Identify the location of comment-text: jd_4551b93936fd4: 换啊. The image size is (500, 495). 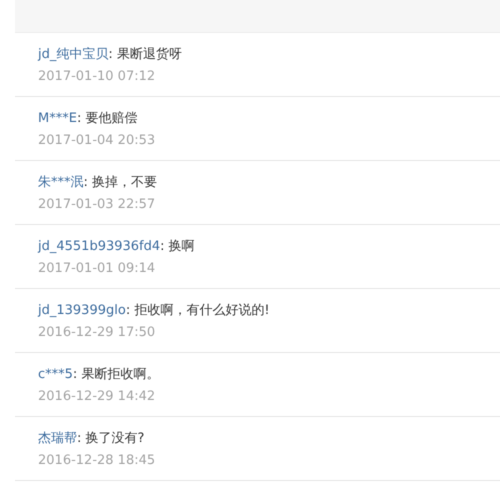
(117, 247).